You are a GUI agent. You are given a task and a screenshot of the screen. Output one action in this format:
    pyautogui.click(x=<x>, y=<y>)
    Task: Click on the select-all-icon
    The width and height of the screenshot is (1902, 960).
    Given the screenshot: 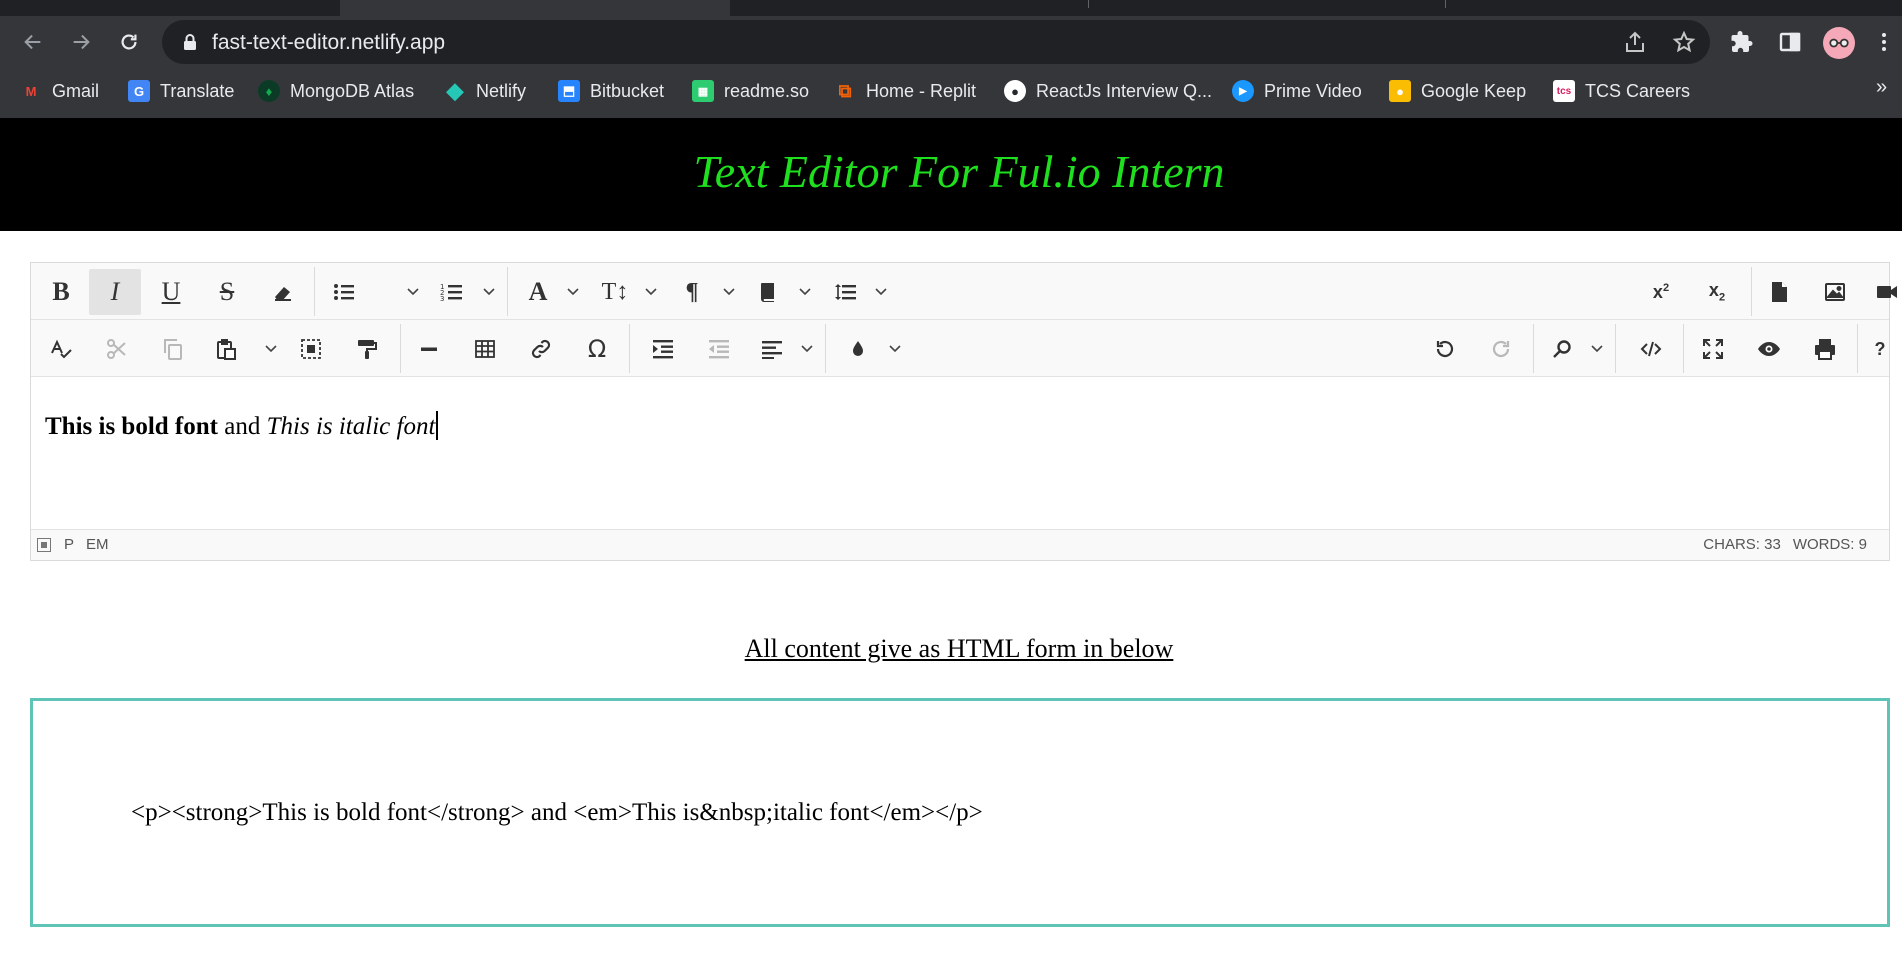 What is the action you would take?
    pyautogui.click(x=311, y=349)
    